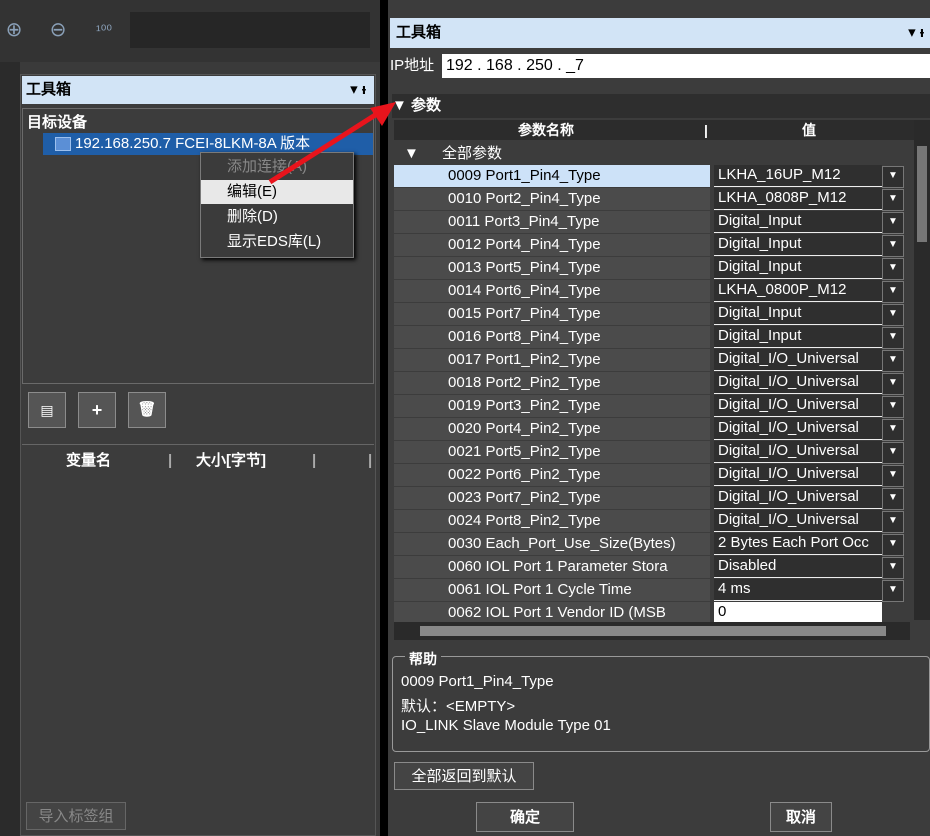 The height and width of the screenshot is (836, 930). What do you see at coordinates (552, 245) in the screenshot?
I see `param-name: 0012 Port4_Pin4_Type` at bounding box center [552, 245].